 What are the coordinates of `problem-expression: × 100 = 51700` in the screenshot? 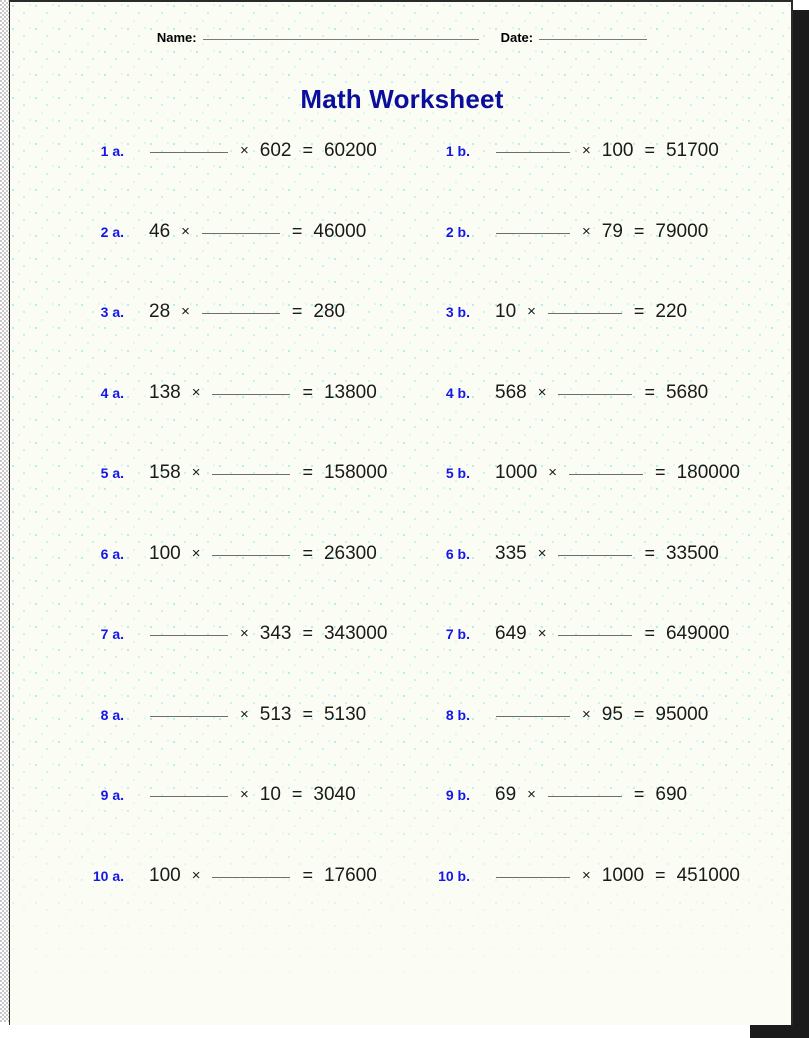 It's located at (607, 151).